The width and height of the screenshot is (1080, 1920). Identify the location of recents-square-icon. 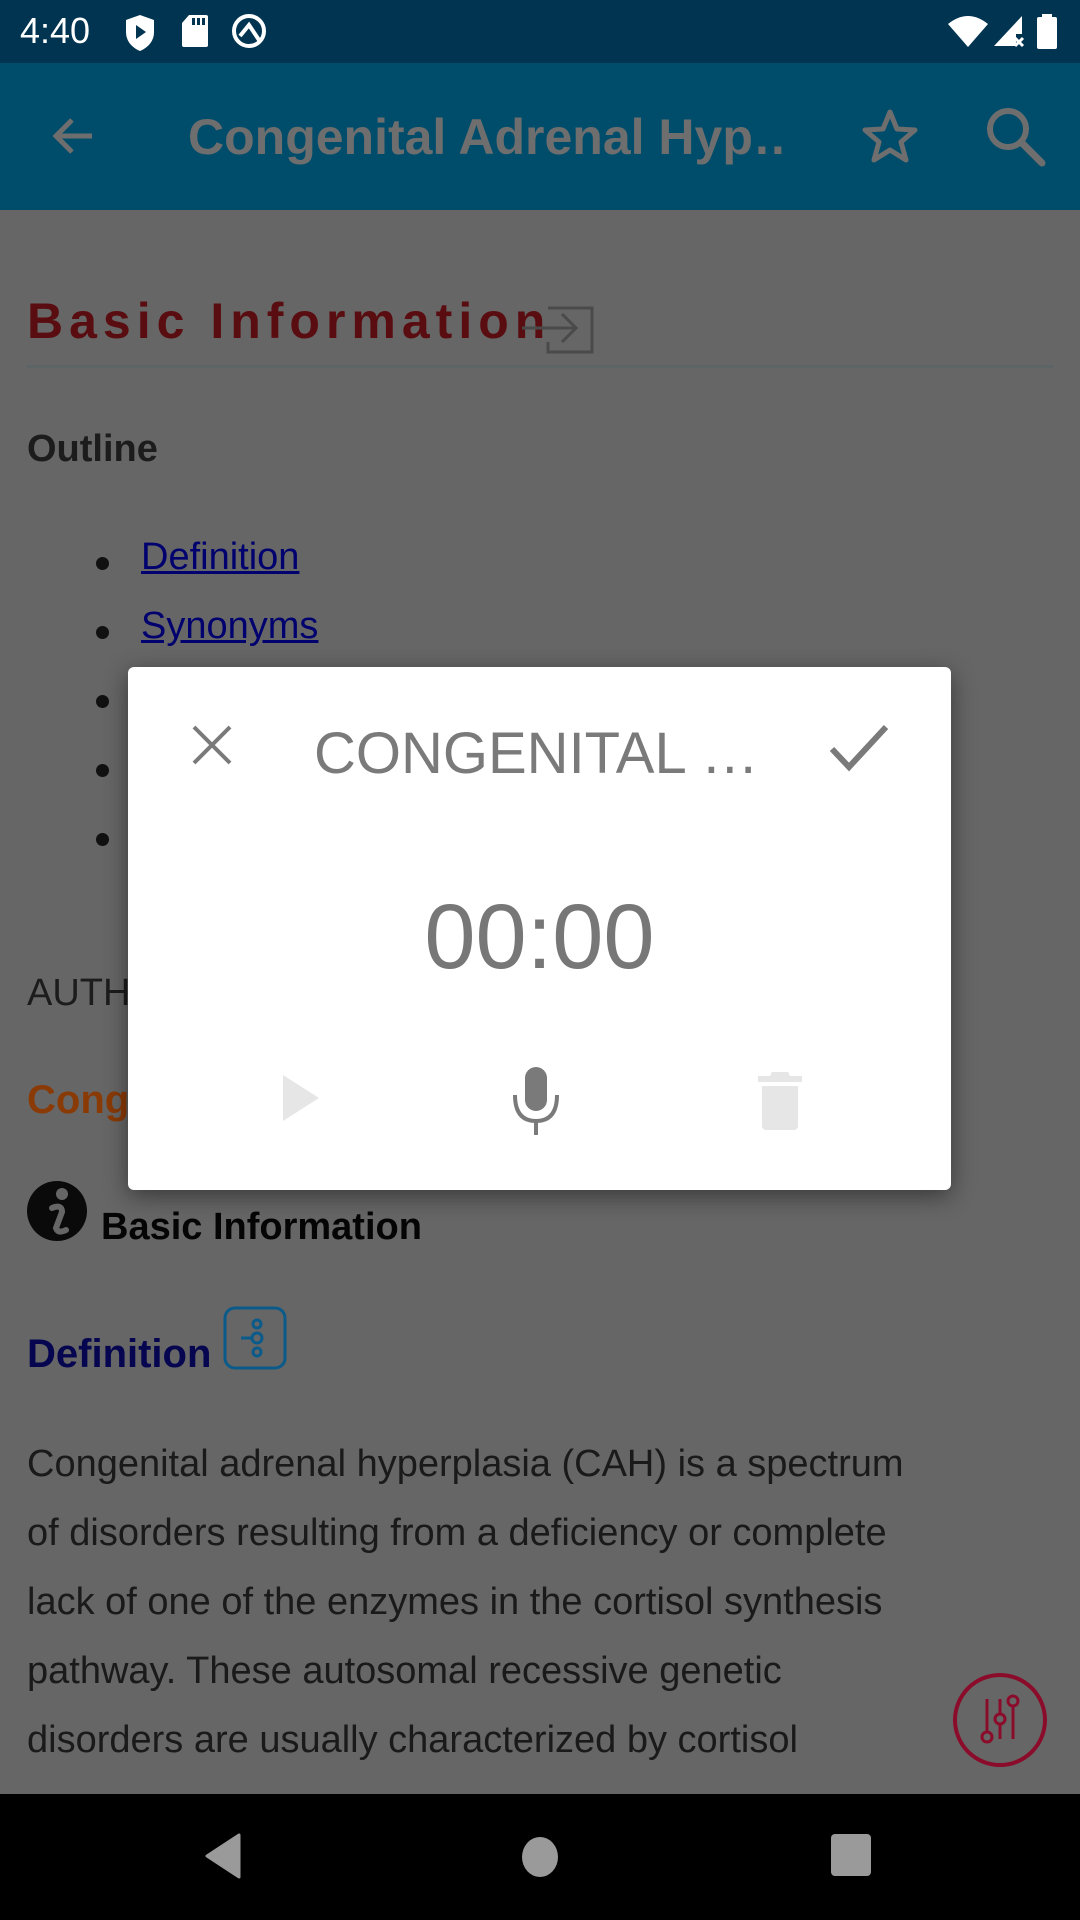
(851, 1855).